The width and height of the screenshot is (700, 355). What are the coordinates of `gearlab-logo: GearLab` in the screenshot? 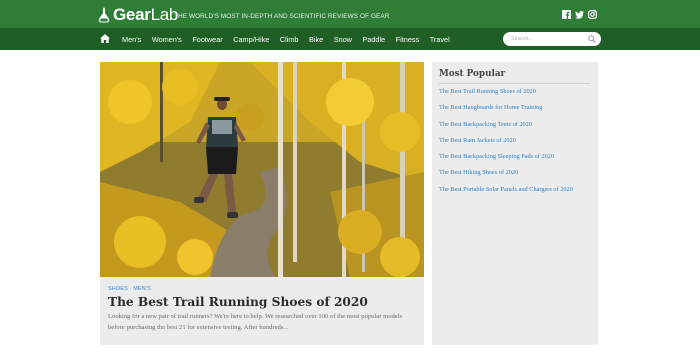 It's located at (138, 15).